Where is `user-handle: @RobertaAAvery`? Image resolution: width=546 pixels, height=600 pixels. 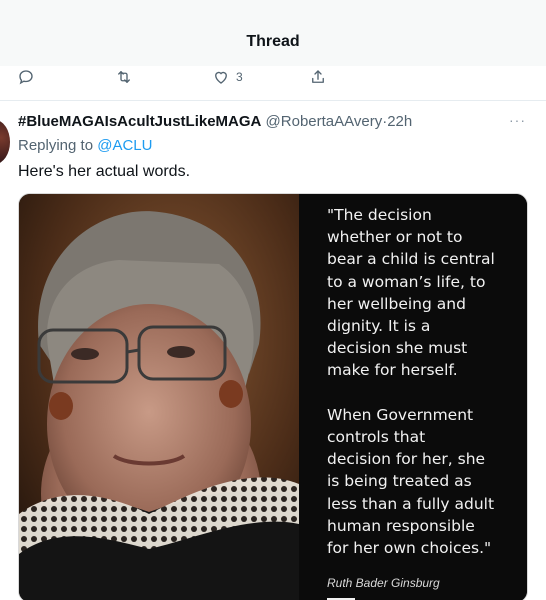
user-handle: @RobertaAAvery is located at coordinates (324, 121).